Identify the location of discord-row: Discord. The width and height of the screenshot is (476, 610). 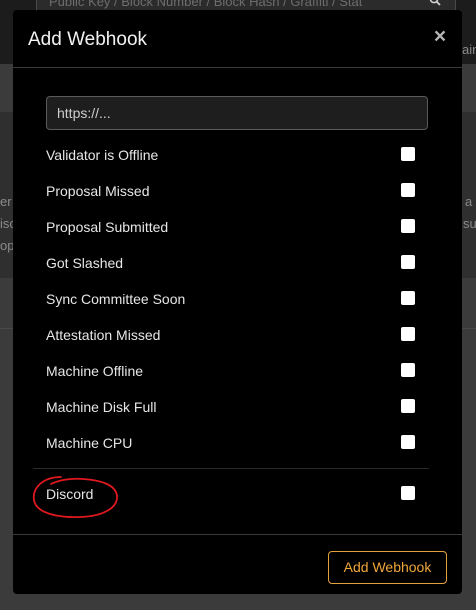
(237, 494).